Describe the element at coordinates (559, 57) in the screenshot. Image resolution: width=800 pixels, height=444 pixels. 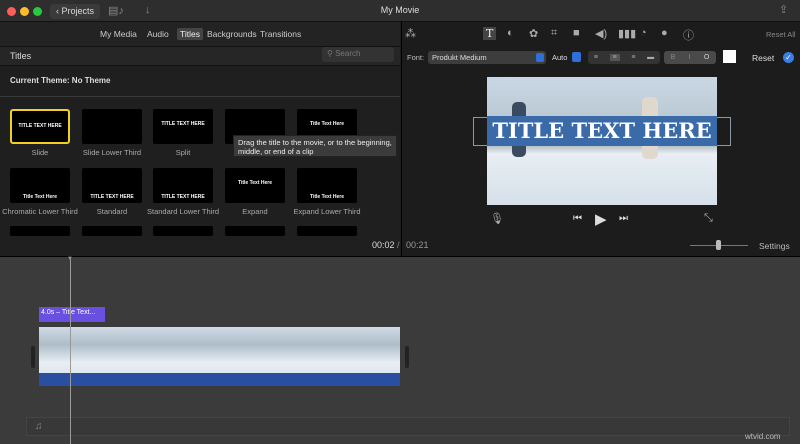
I see `font-size-select: Auto` at that location.